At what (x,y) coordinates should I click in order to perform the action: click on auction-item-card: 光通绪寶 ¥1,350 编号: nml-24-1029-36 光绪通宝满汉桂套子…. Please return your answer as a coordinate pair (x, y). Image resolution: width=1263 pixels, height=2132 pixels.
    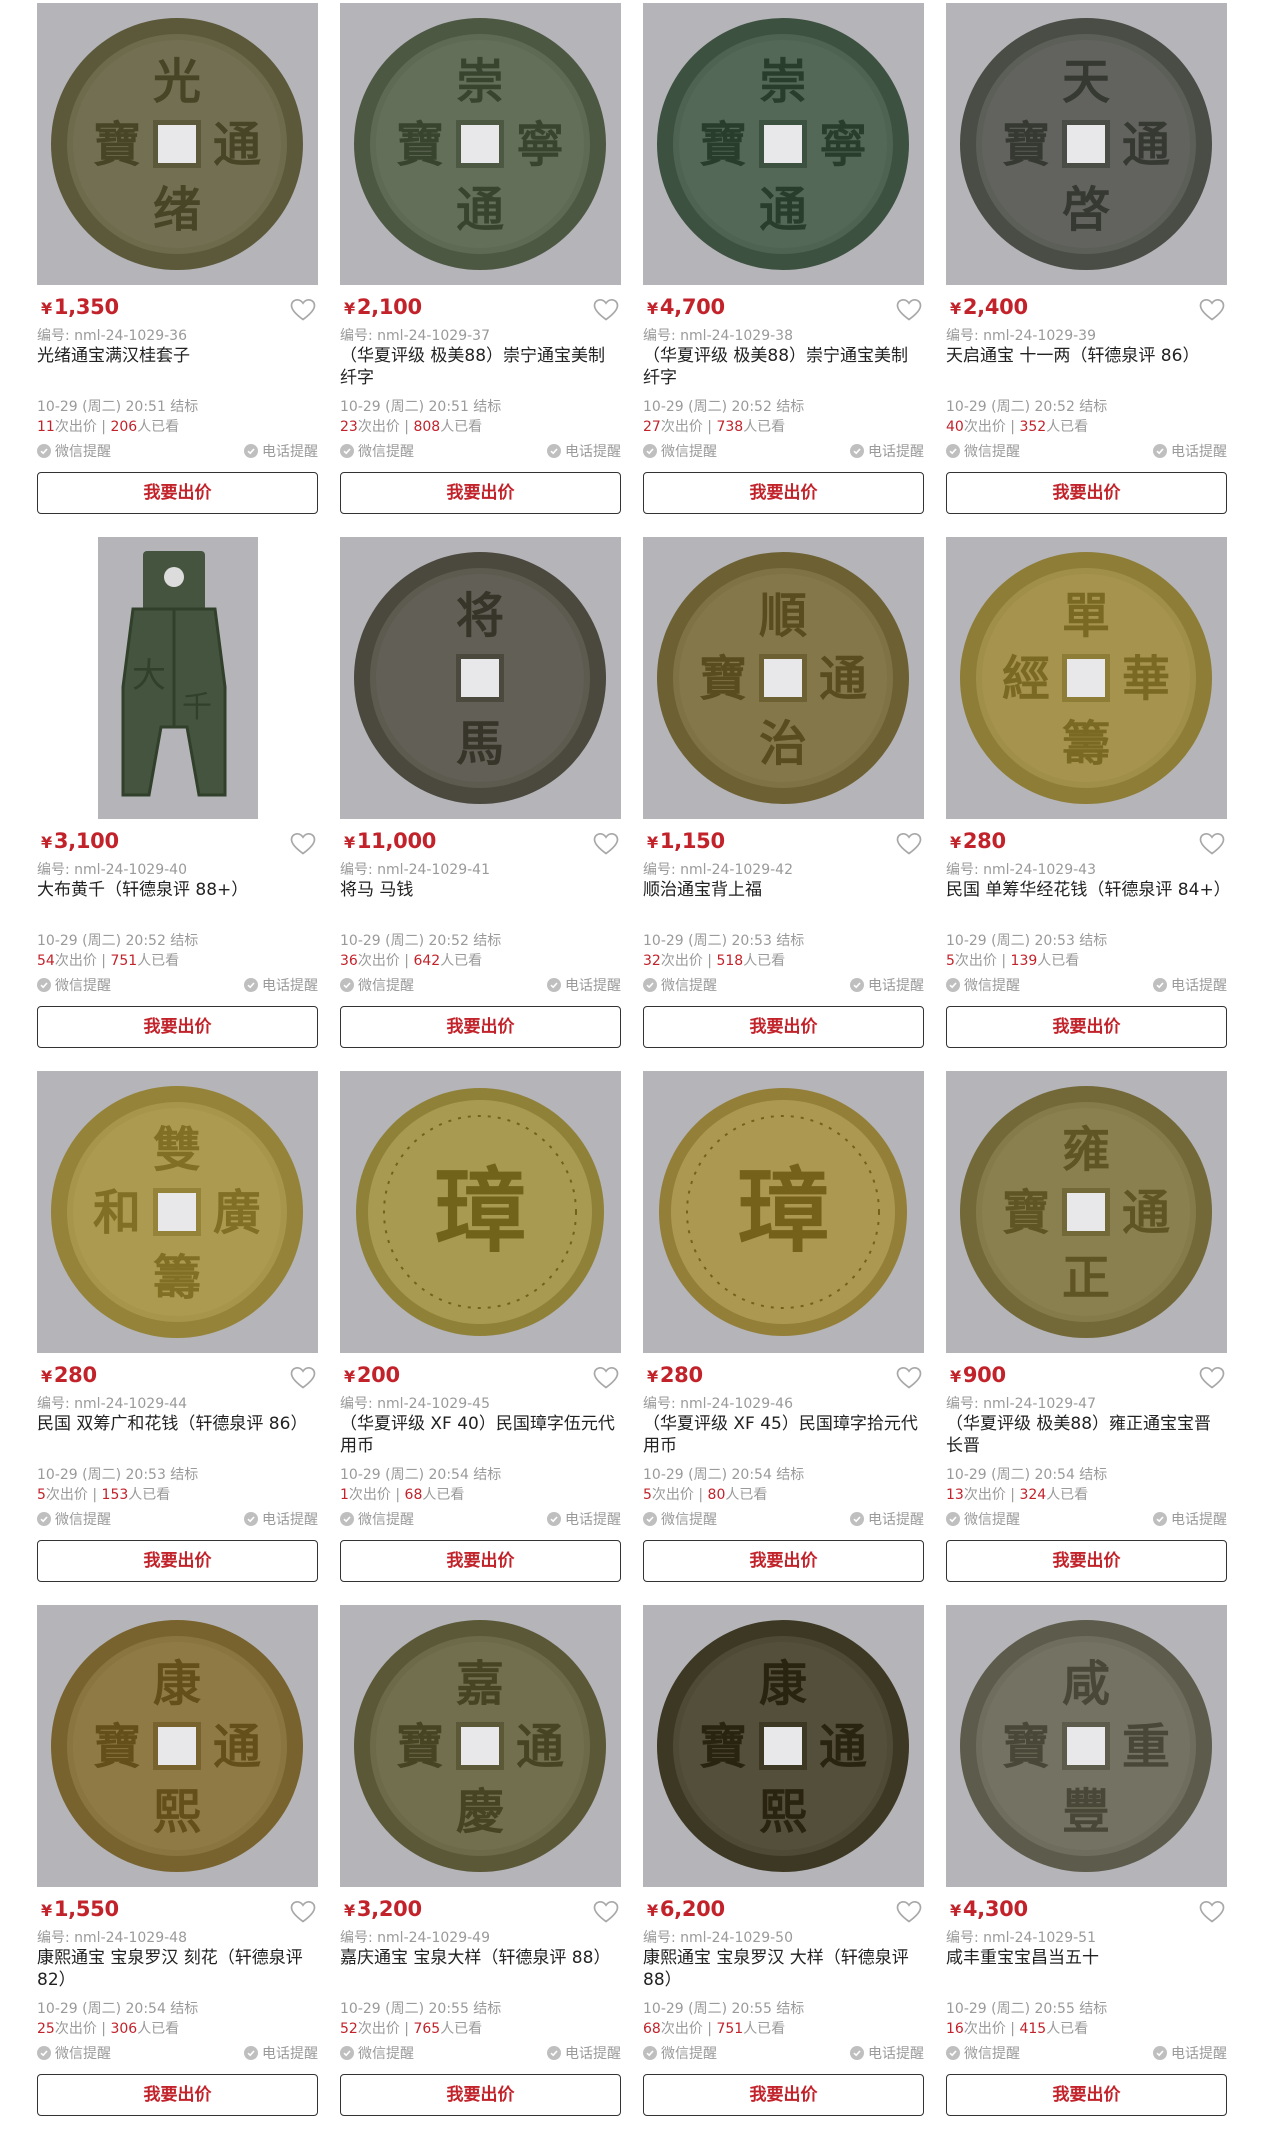
    Looking at the image, I should click on (177, 266).